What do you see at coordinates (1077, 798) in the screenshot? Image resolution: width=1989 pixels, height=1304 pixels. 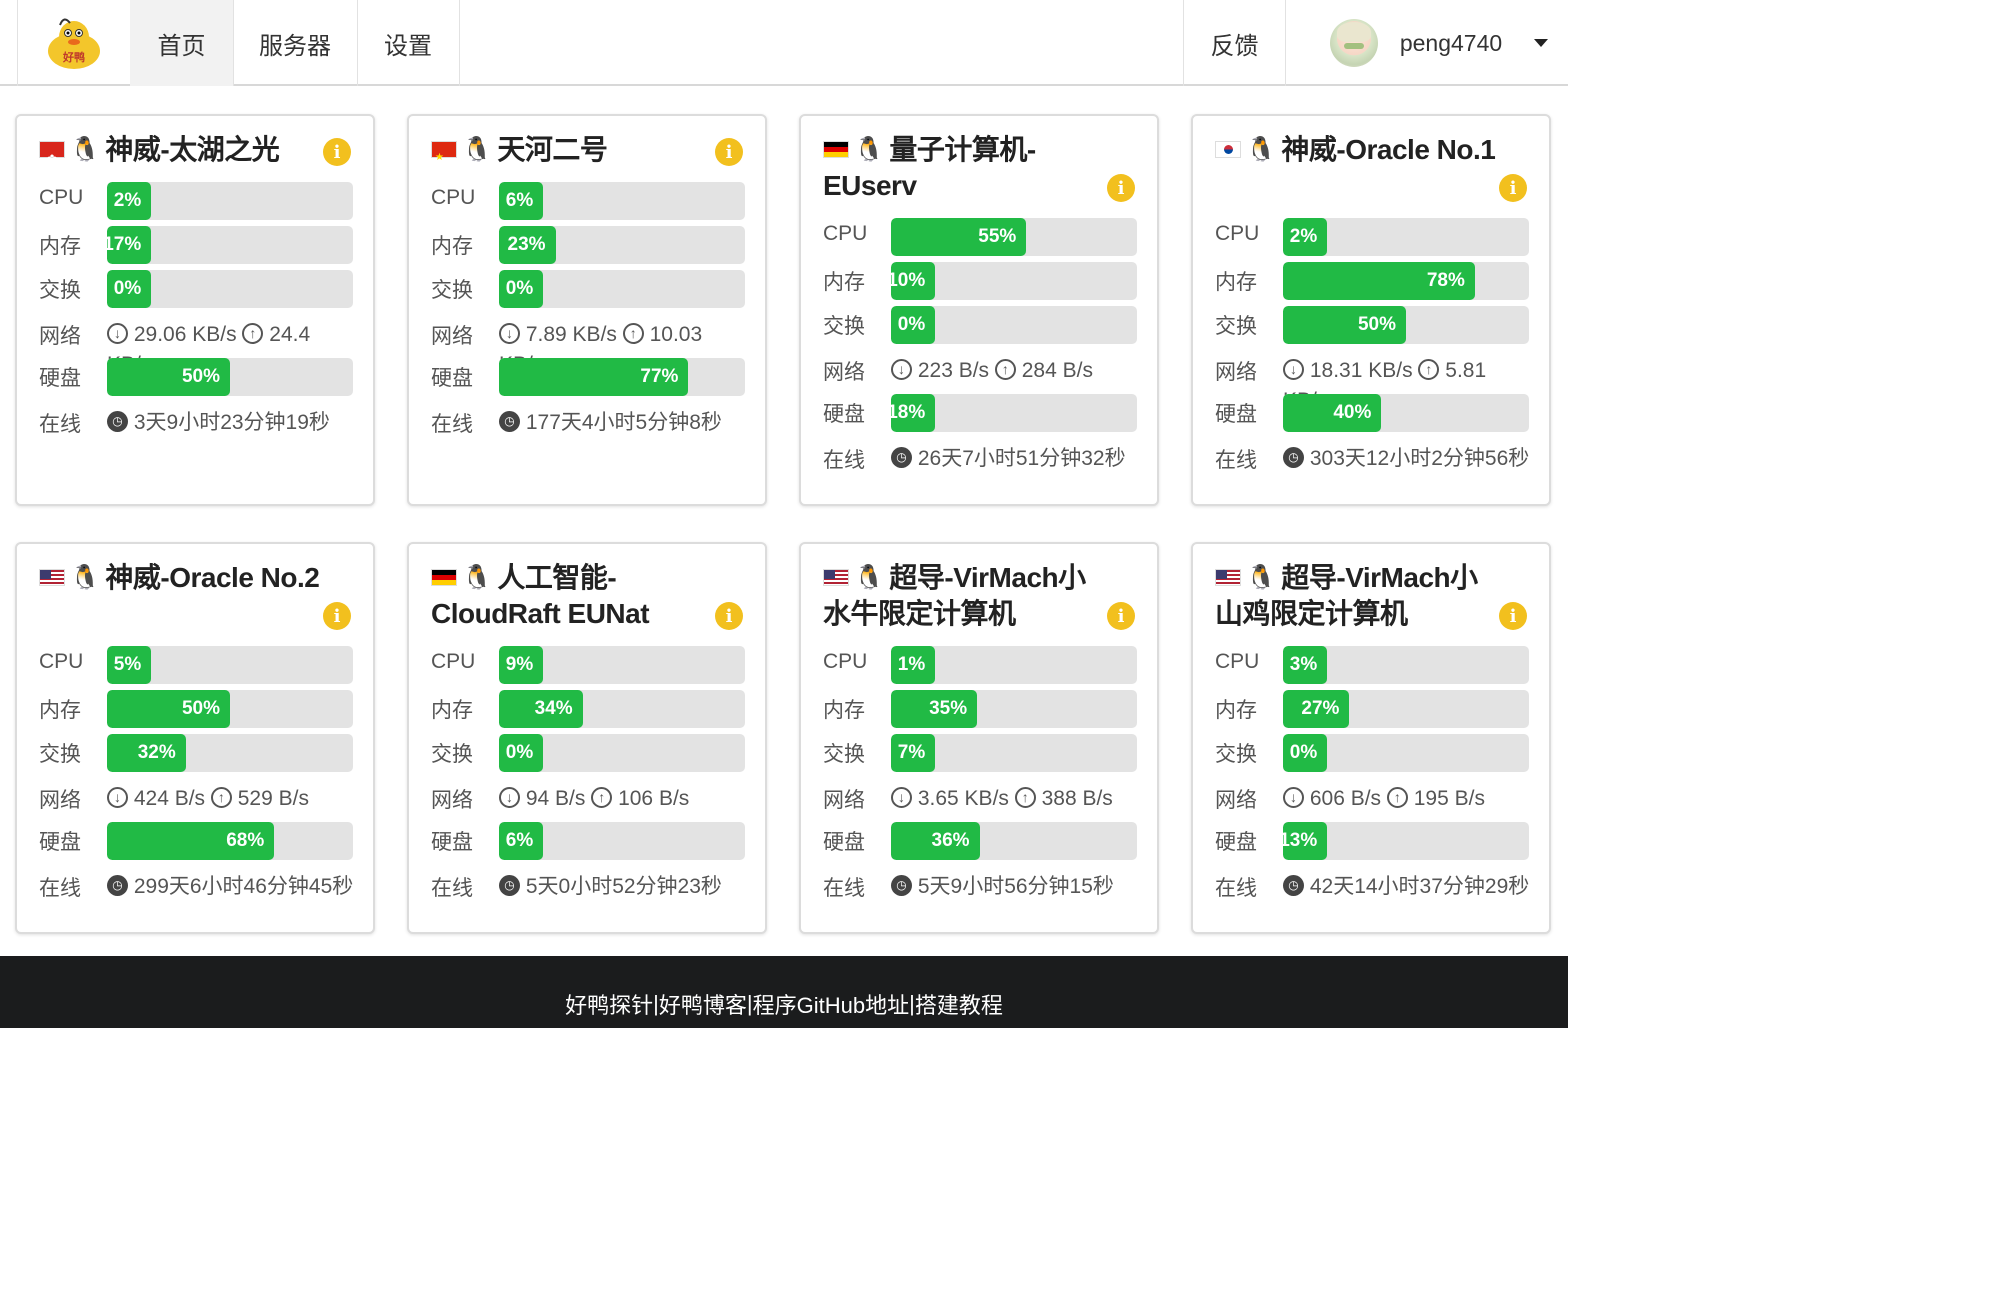 I see `net-up: 388 B/s` at bounding box center [1077, 798].